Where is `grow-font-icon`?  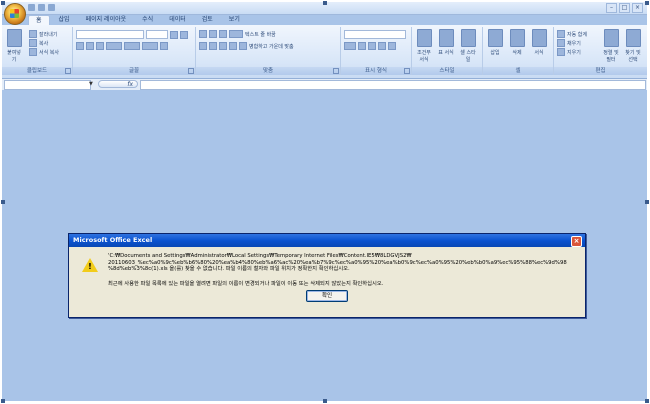 grow-font-icon is located at coordinates (174, 34).